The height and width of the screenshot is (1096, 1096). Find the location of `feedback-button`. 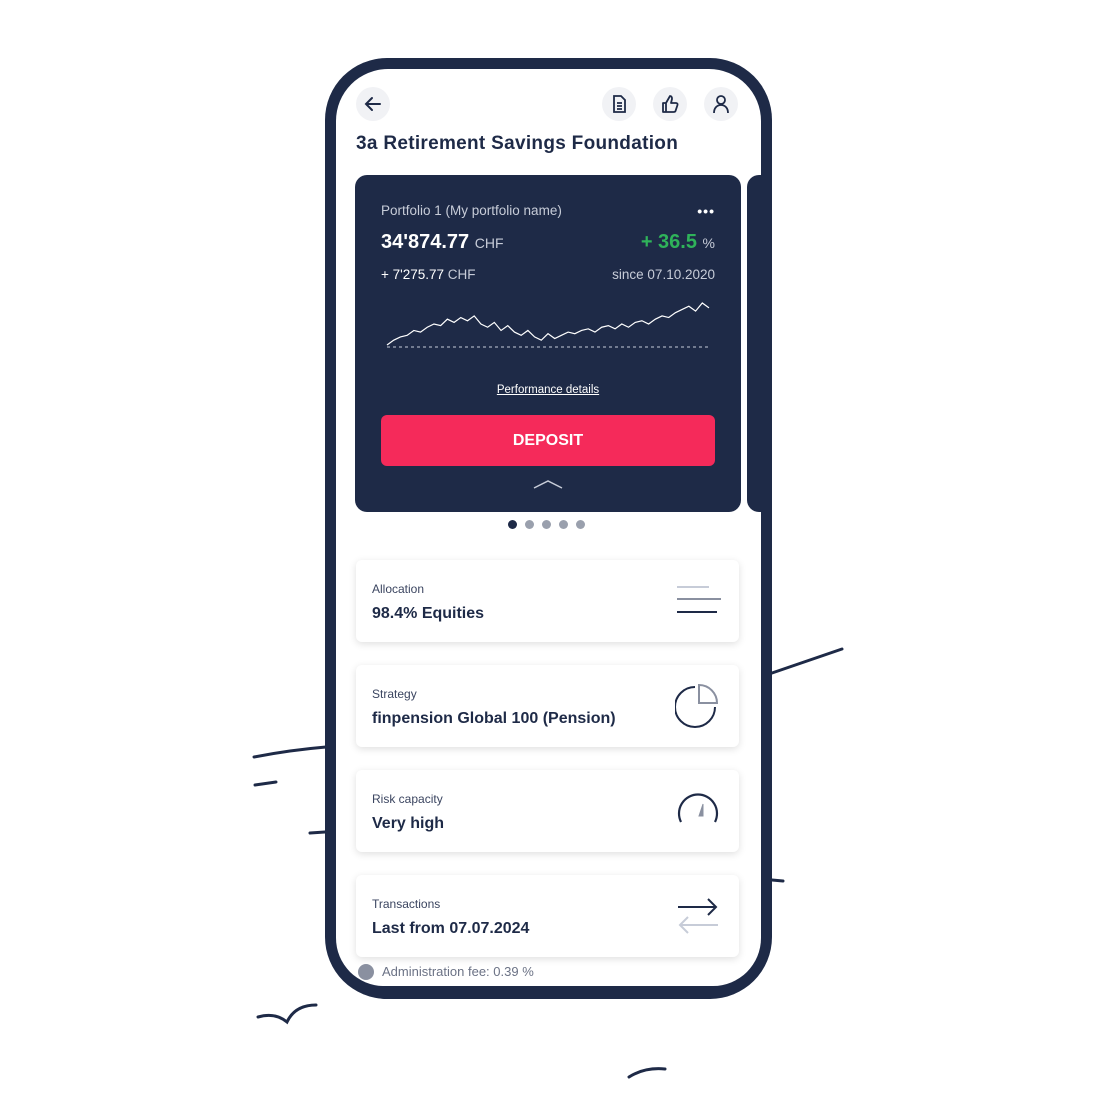

feedback-button is located at coordinates (670, 104).